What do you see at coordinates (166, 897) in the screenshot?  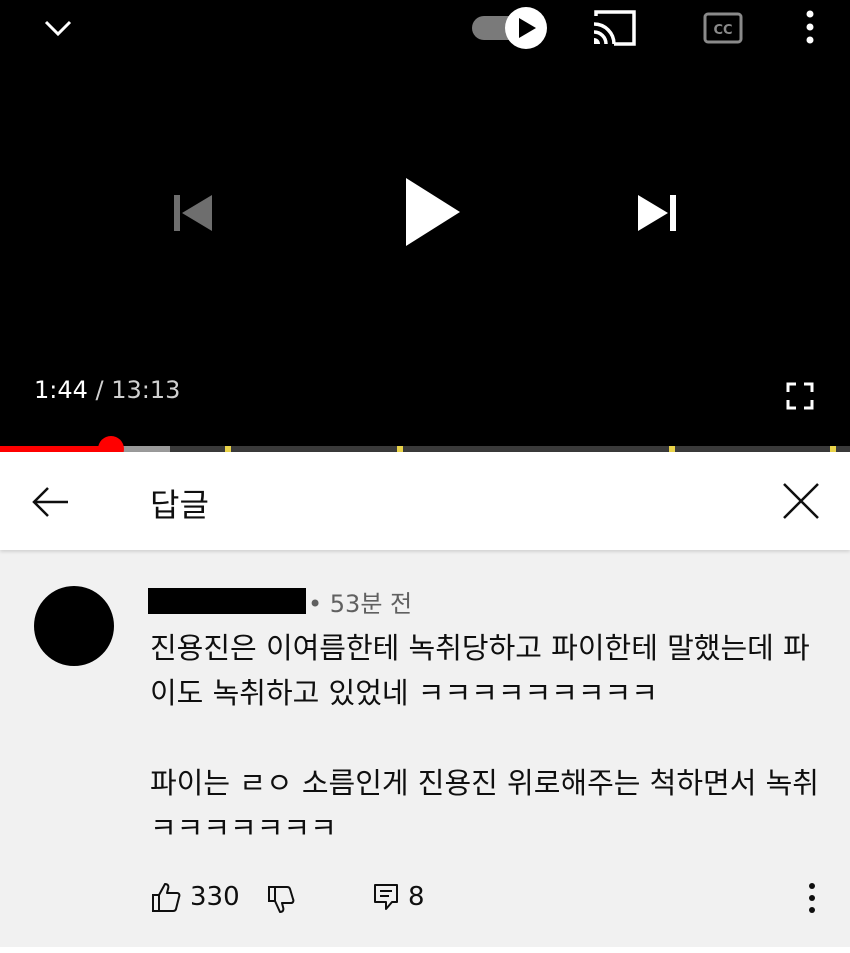 I see `thumb-up-icon` at bounding box center [166, 897].